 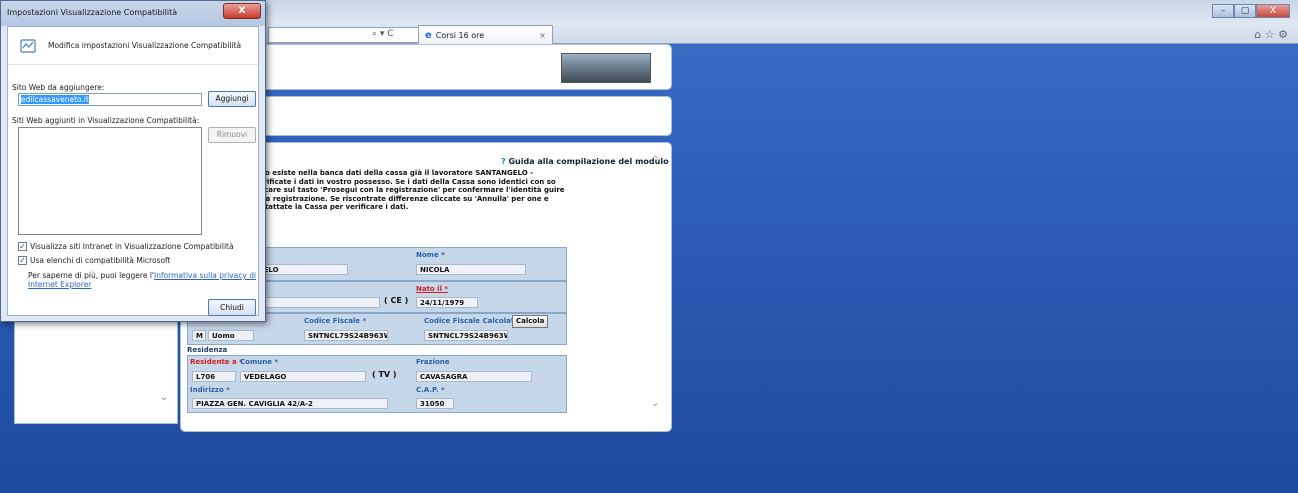 I want to click on window-controls: – ▢ X, so click(x=1251, y=11).